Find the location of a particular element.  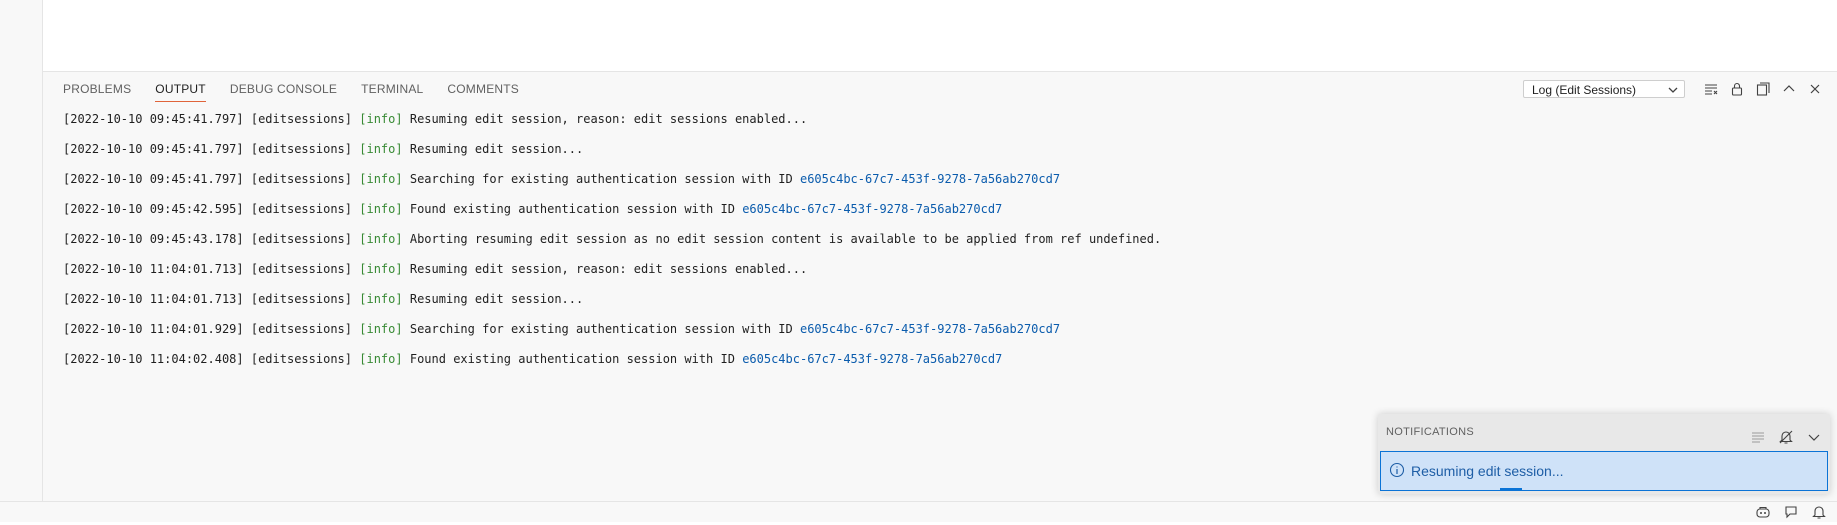

lock-icon is located at coordinates (1737, 89).